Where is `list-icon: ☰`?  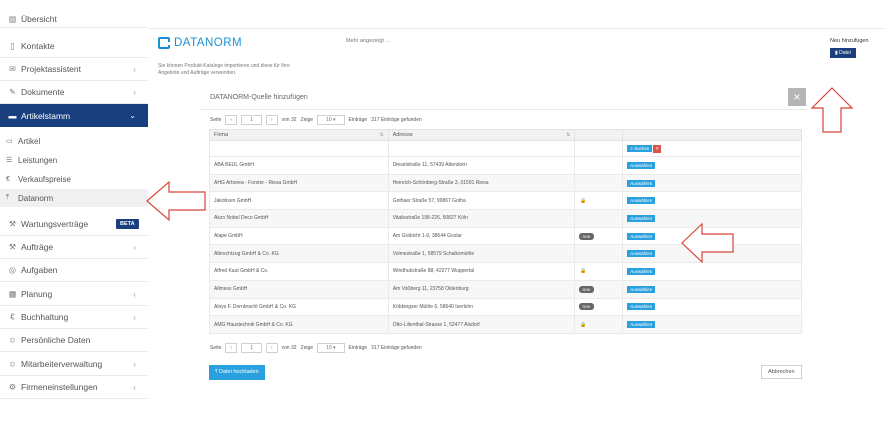
list-icon: ☰ is located at coordinates (9, 160).